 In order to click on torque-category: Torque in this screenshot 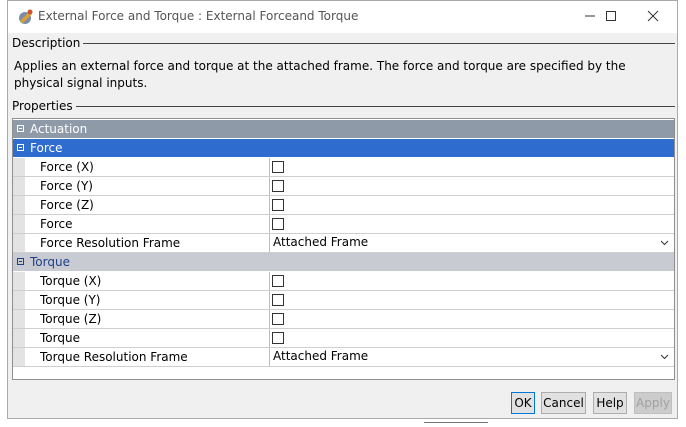, I will do `click(343, 262)`.